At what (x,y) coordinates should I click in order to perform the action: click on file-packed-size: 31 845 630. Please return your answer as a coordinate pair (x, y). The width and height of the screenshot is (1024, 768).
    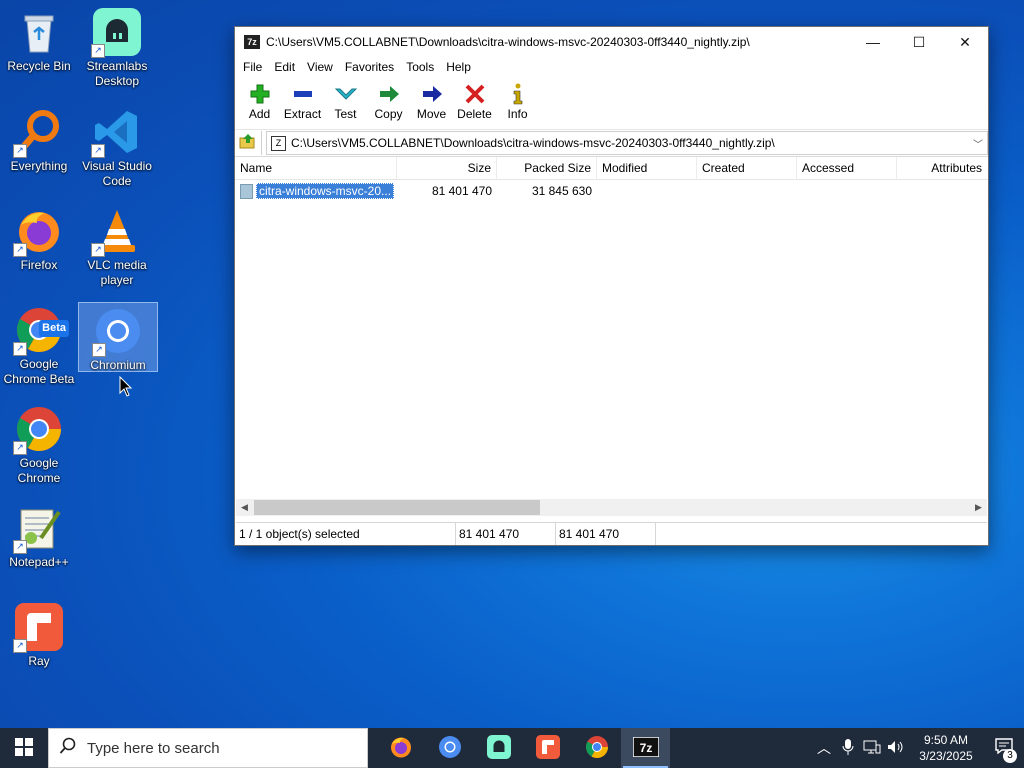
    Looking at the image, I should click on (561, 191).